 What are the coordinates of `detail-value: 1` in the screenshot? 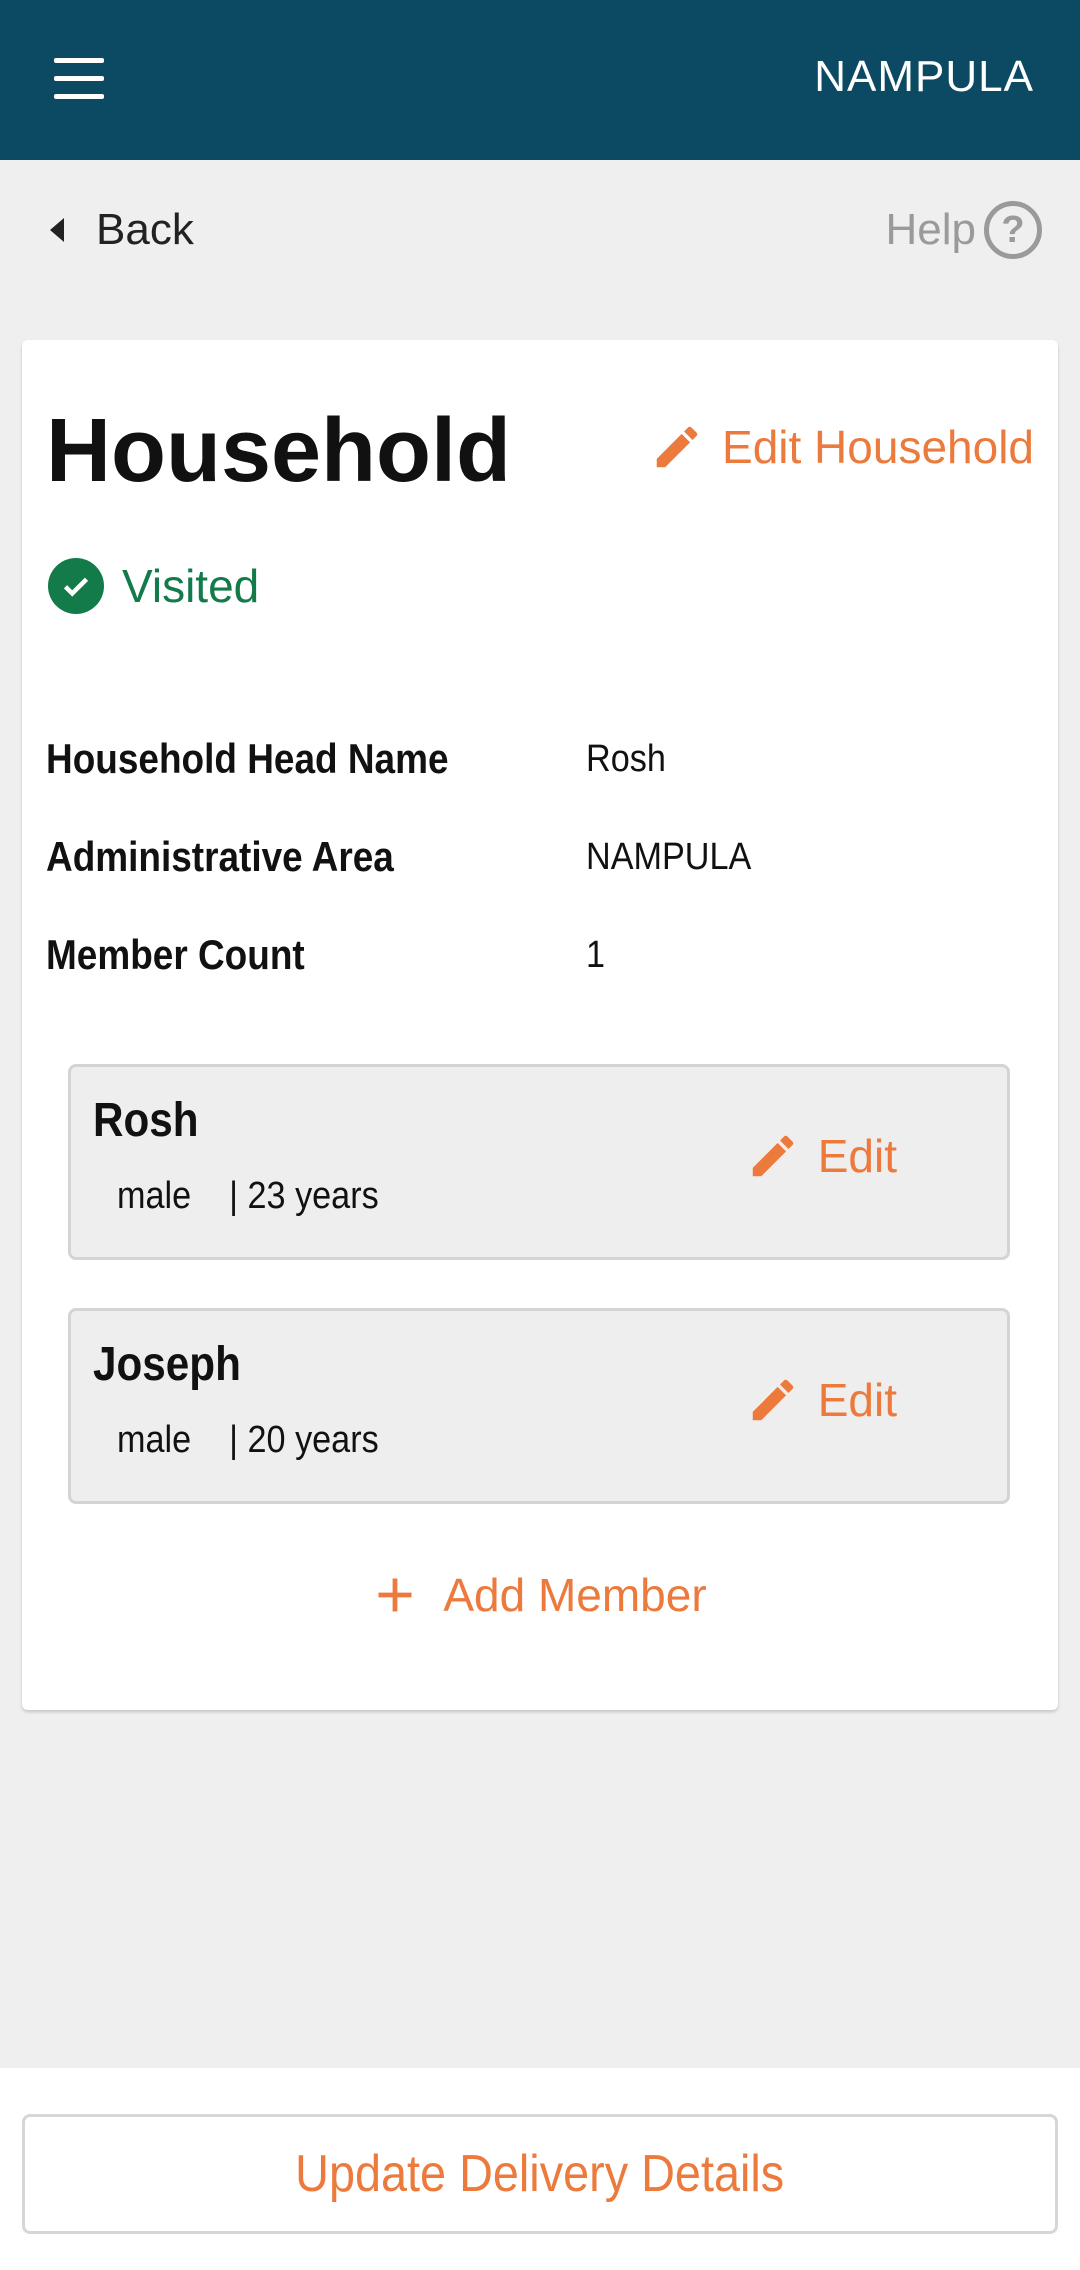 It's located at (596, 954).